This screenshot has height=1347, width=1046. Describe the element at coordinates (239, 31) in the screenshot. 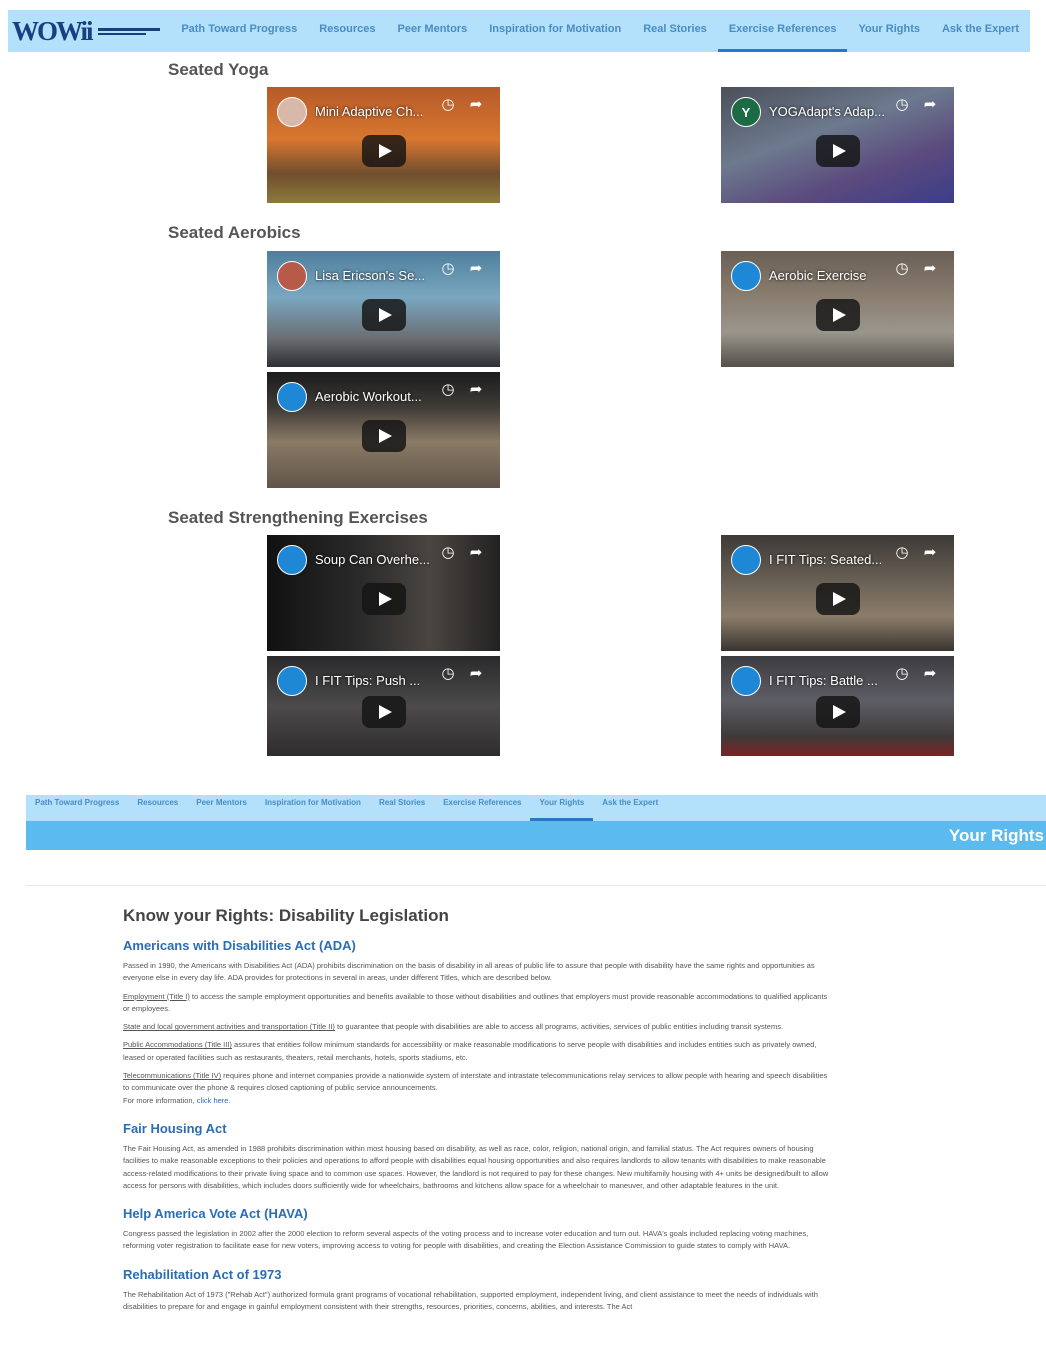

I see `nav-path-toward-progress: Path Toward Progress` at that location.